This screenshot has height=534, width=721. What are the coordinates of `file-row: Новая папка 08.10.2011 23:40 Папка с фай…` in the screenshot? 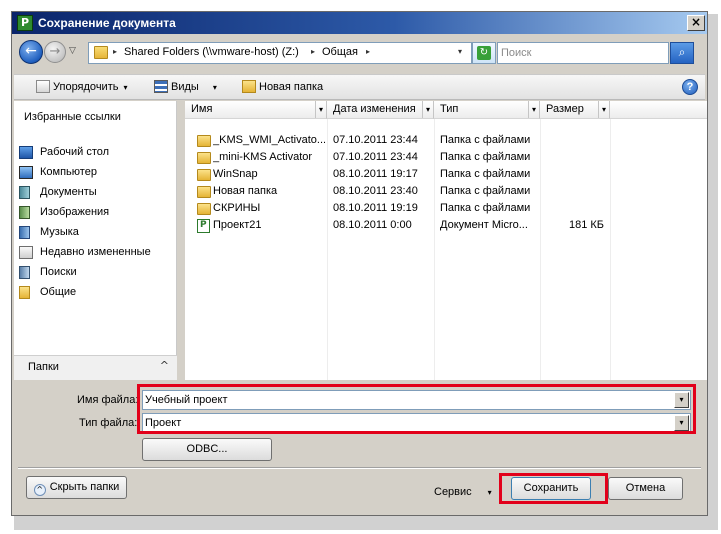 It's located at (446, 191).